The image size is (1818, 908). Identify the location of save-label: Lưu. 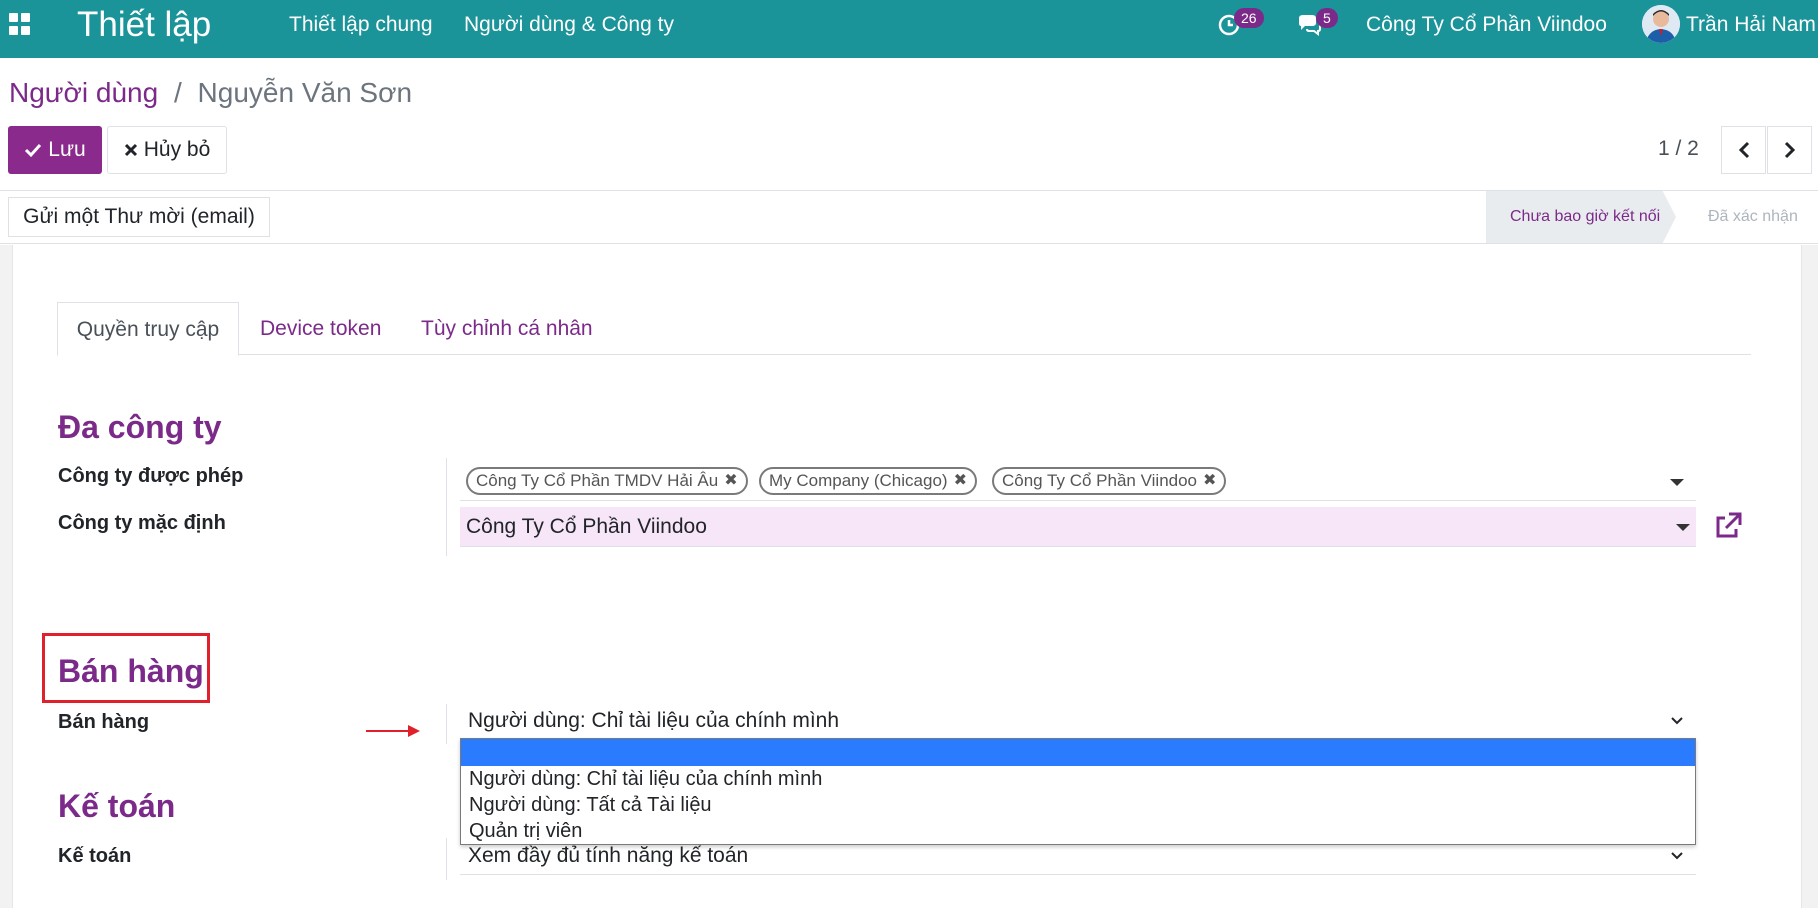
(67, 149).